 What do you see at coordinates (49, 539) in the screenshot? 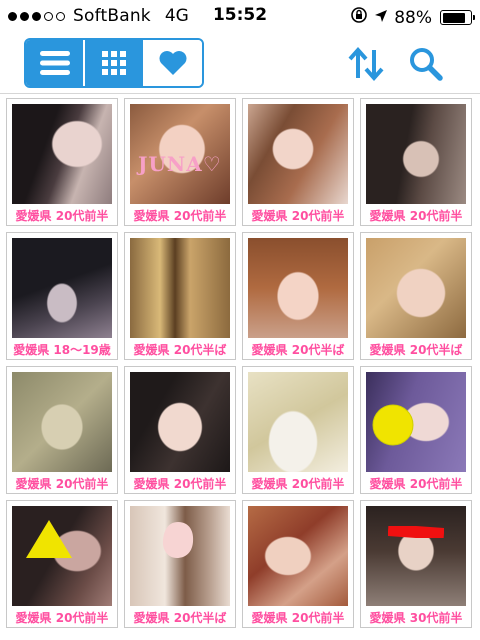
I see `privacy-triangle-mark` at bounding box center [49, 539].